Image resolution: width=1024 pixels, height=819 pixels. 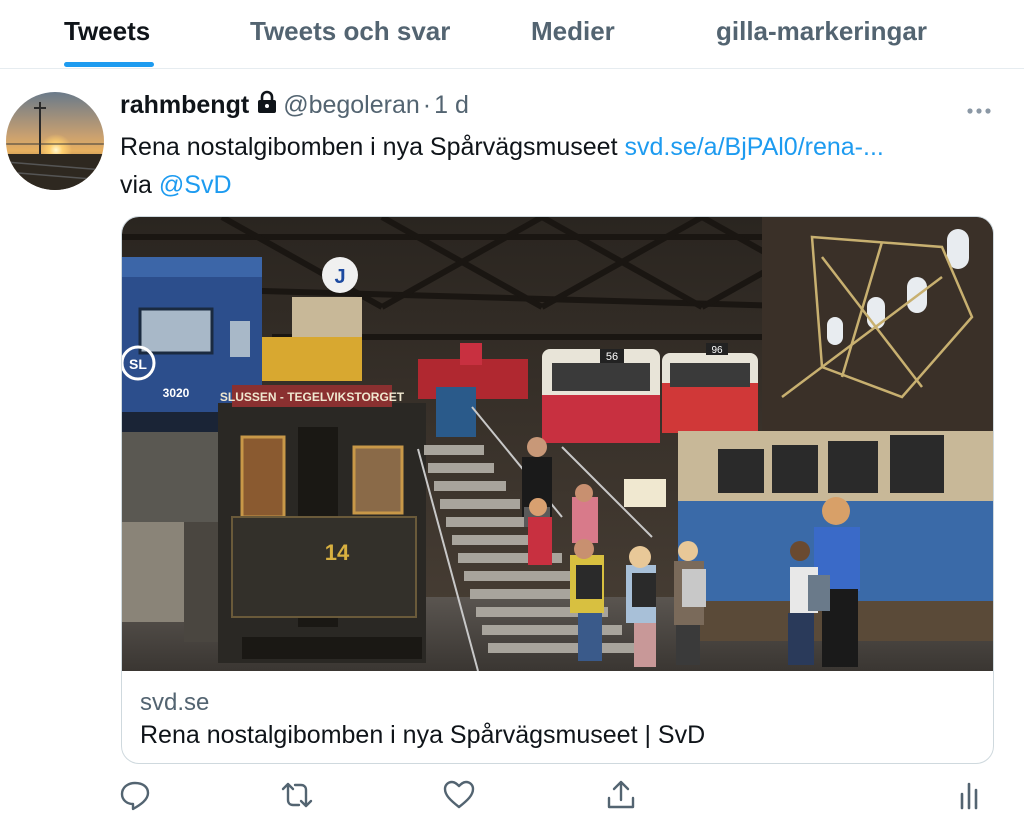 What do you see at coordinates (195, 185) in the screenshot?
I see `mention-link: @SvD` at bounding box center [195, 185].